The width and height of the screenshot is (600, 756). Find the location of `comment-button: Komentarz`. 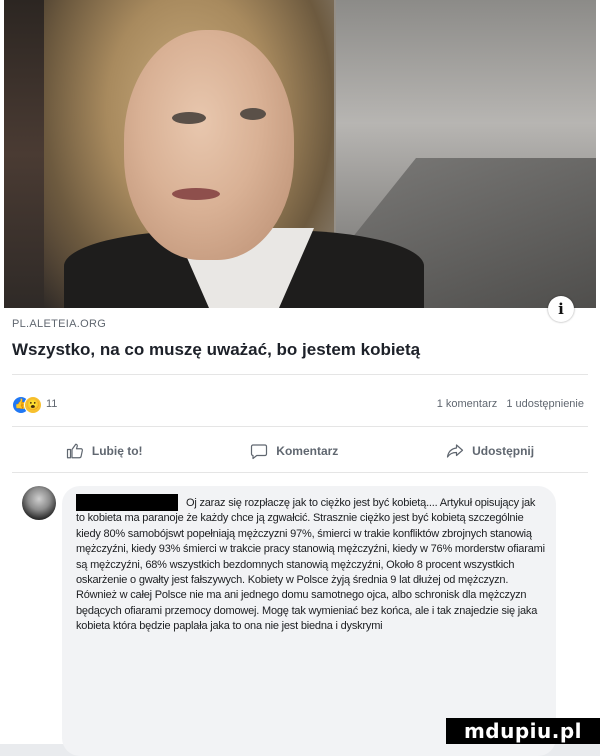

comment-button: Komentarz is located at coordinates (294, 451).